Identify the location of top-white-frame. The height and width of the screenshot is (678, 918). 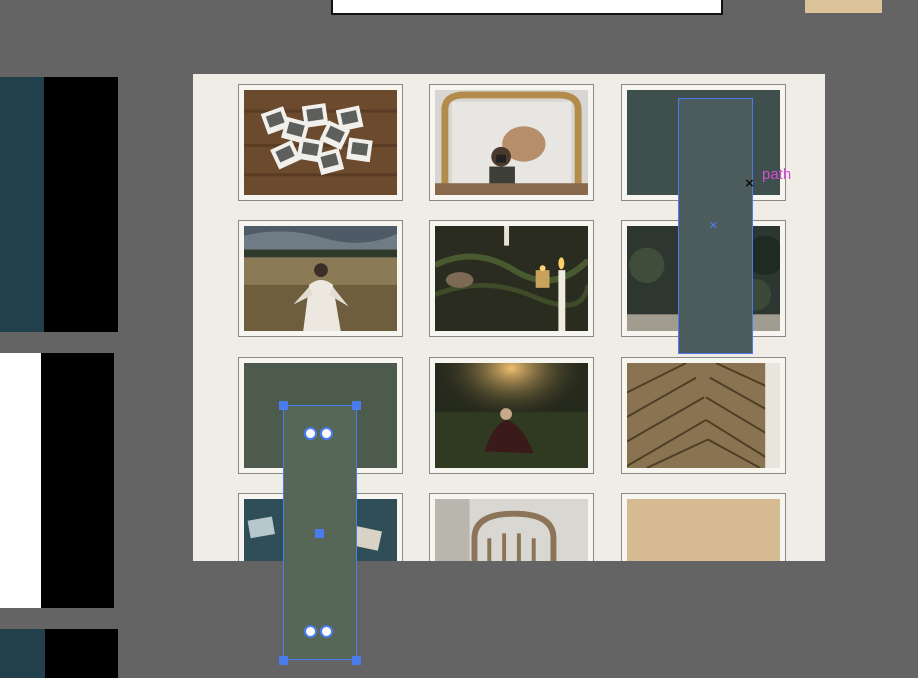
(527, 7).